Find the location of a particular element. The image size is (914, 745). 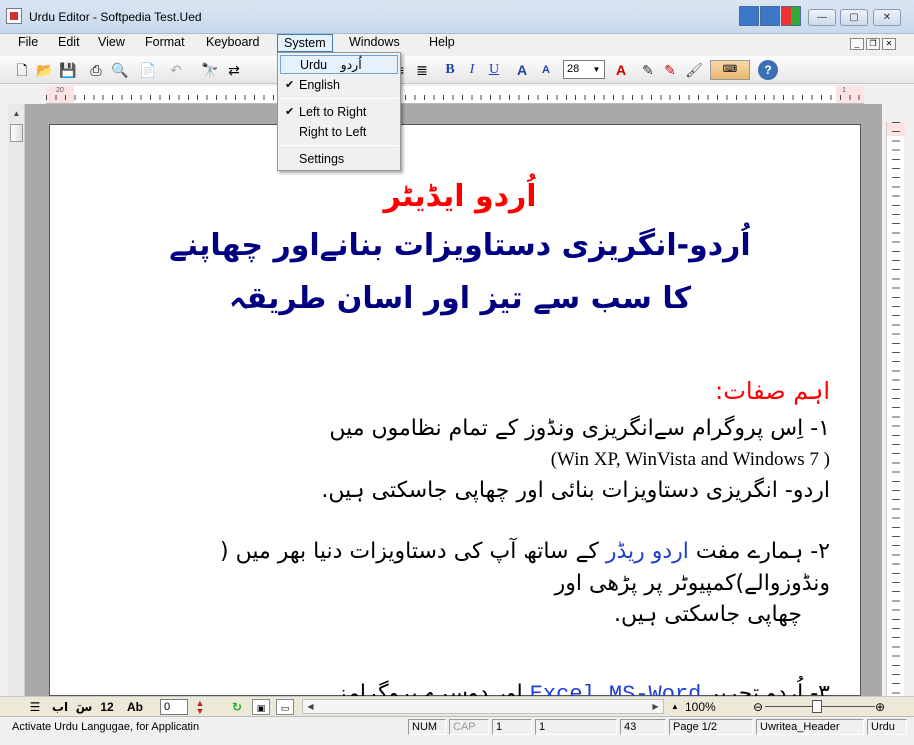

font-size-value: 28 is located at coordinates (573, 69).